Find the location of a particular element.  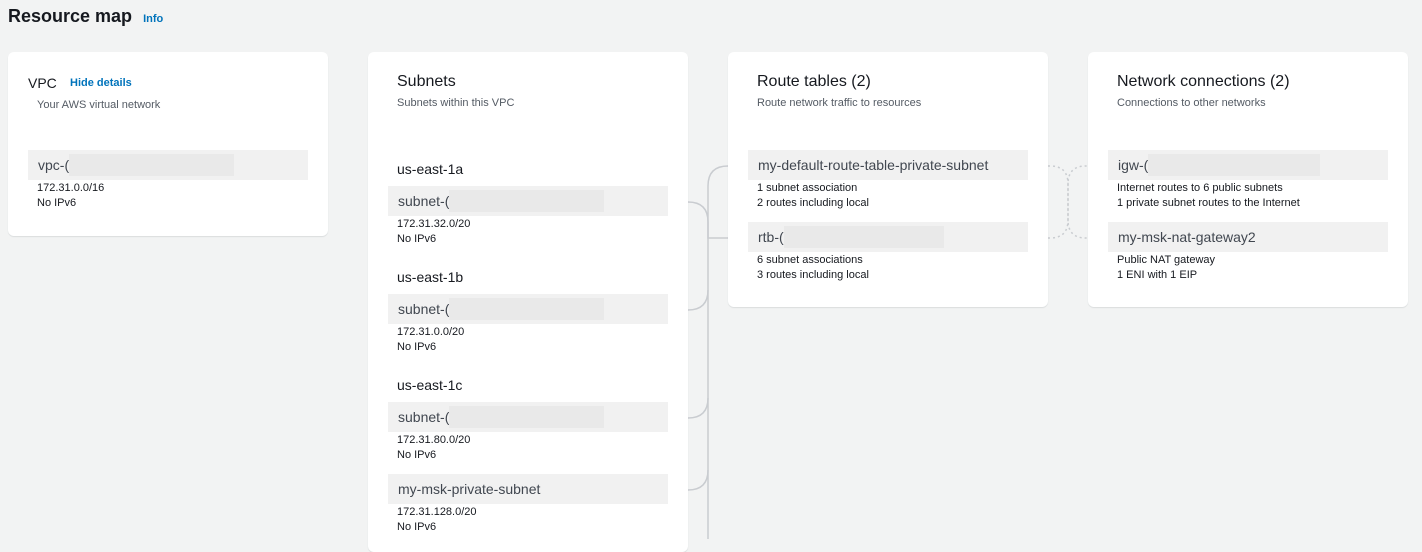

connection-detail-1: Internet routes to 6 public subnets is located at coordinates (1200, 188).